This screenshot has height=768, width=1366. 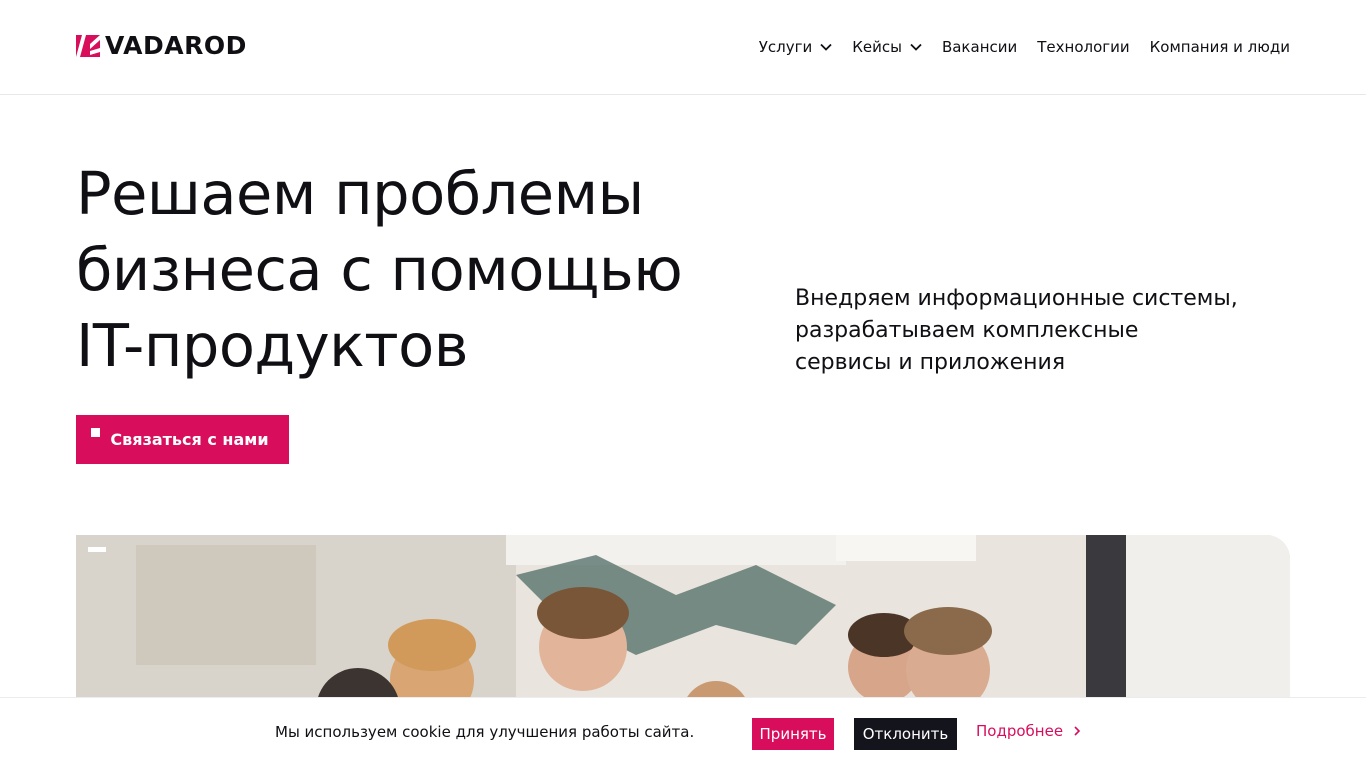 I want to click on logo-mark-icon, so click(x=88, y=46).